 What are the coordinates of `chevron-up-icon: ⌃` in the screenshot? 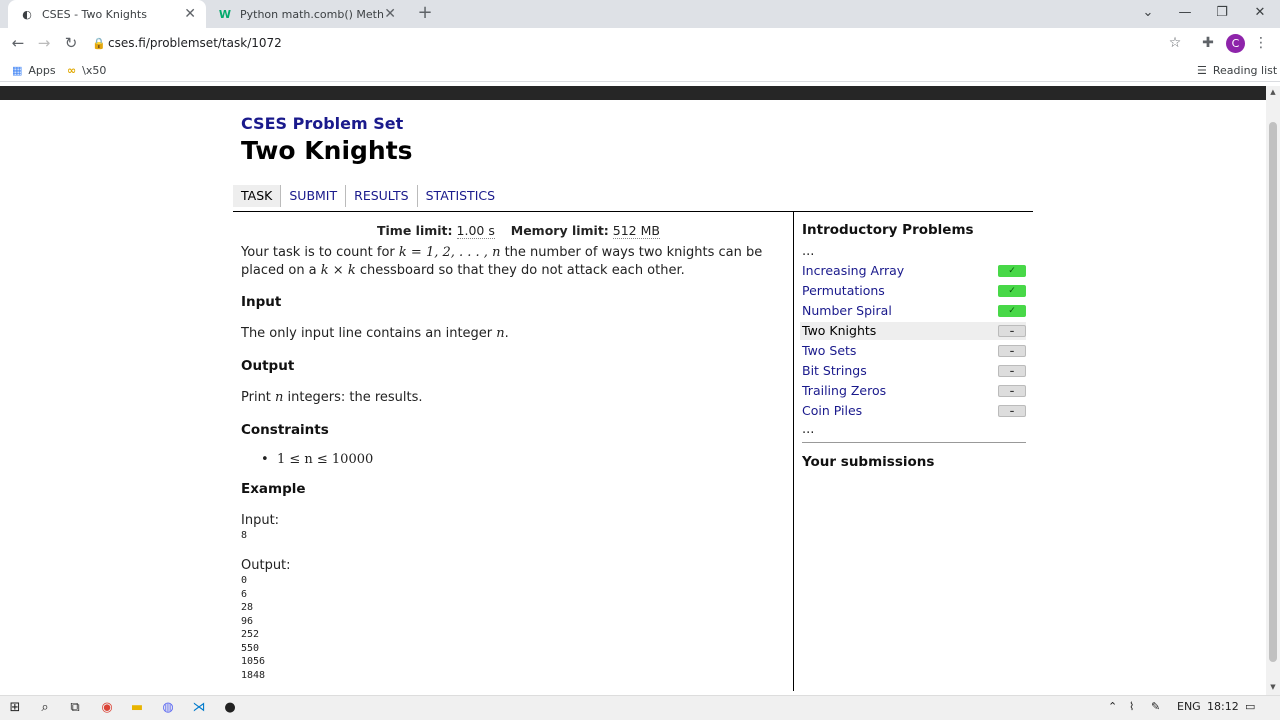 It's located at (1112, 706).